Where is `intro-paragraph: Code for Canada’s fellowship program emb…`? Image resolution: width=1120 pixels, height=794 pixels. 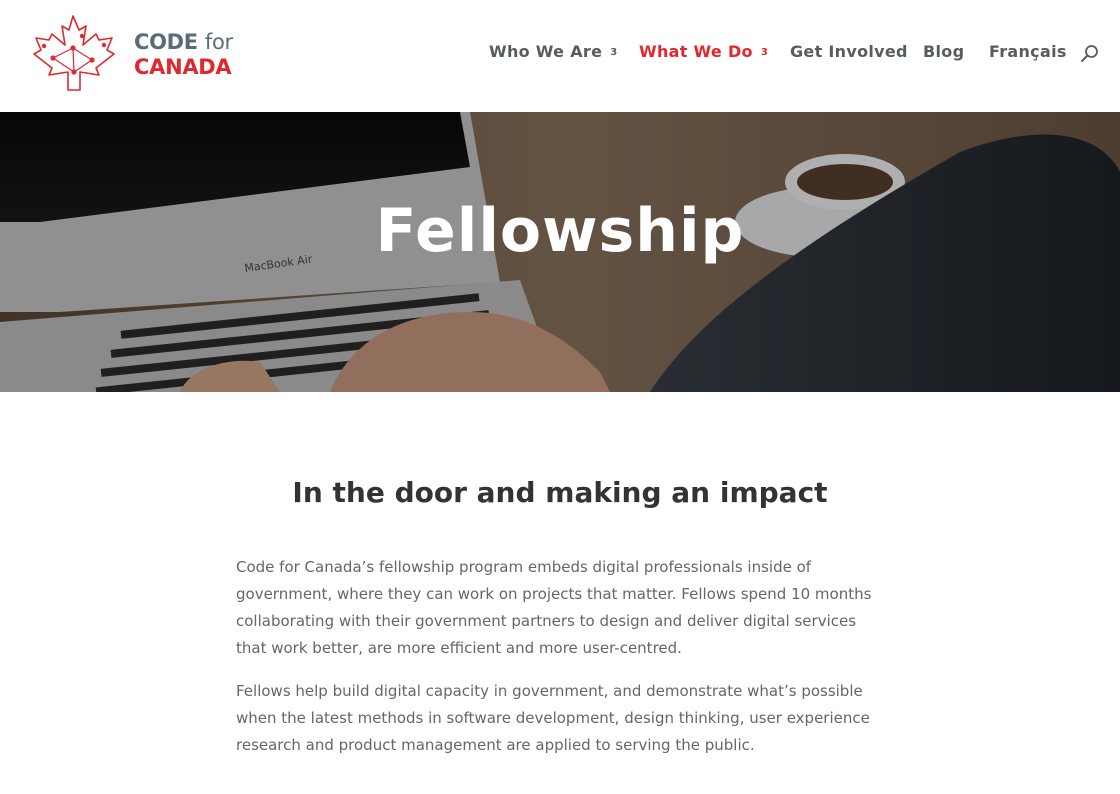 intro-paragraph: Code for Canada’s fellowship program emb… is located at coordinates (554, 607).